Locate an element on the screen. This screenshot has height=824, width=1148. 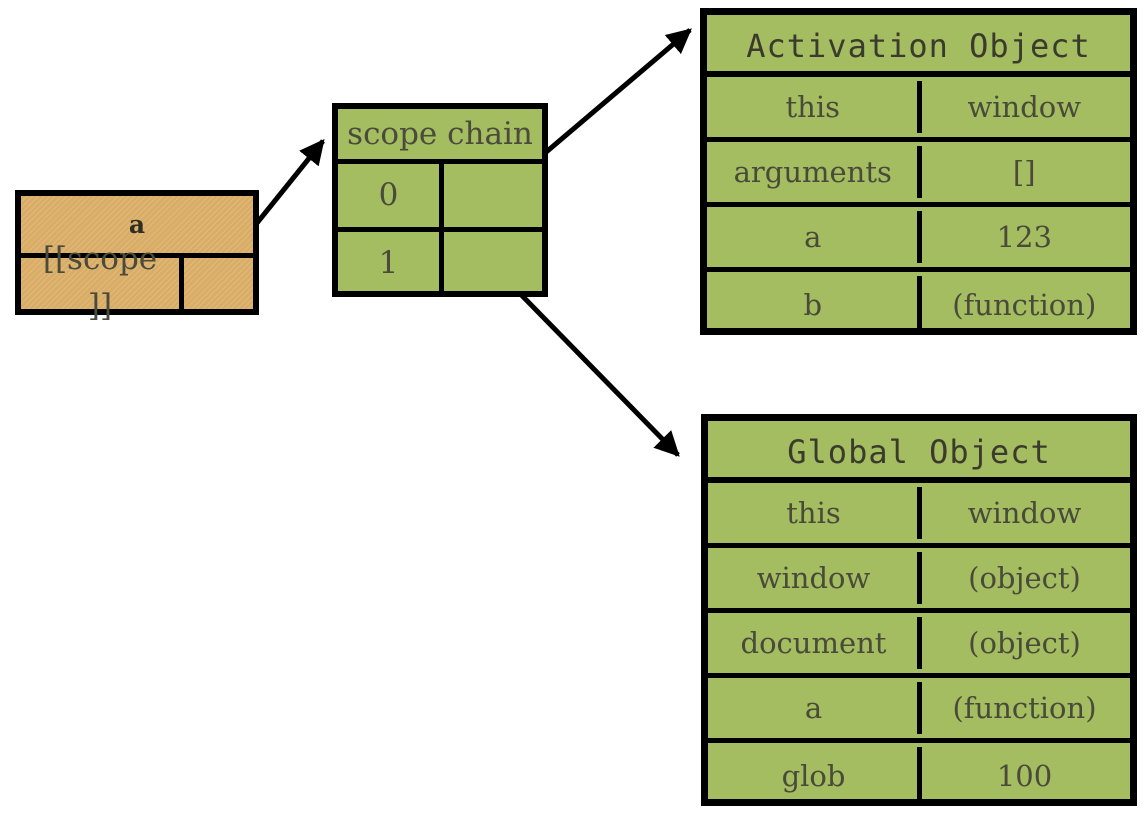
scope-chain-index-0: 0 is located at coordinates (388, 195).